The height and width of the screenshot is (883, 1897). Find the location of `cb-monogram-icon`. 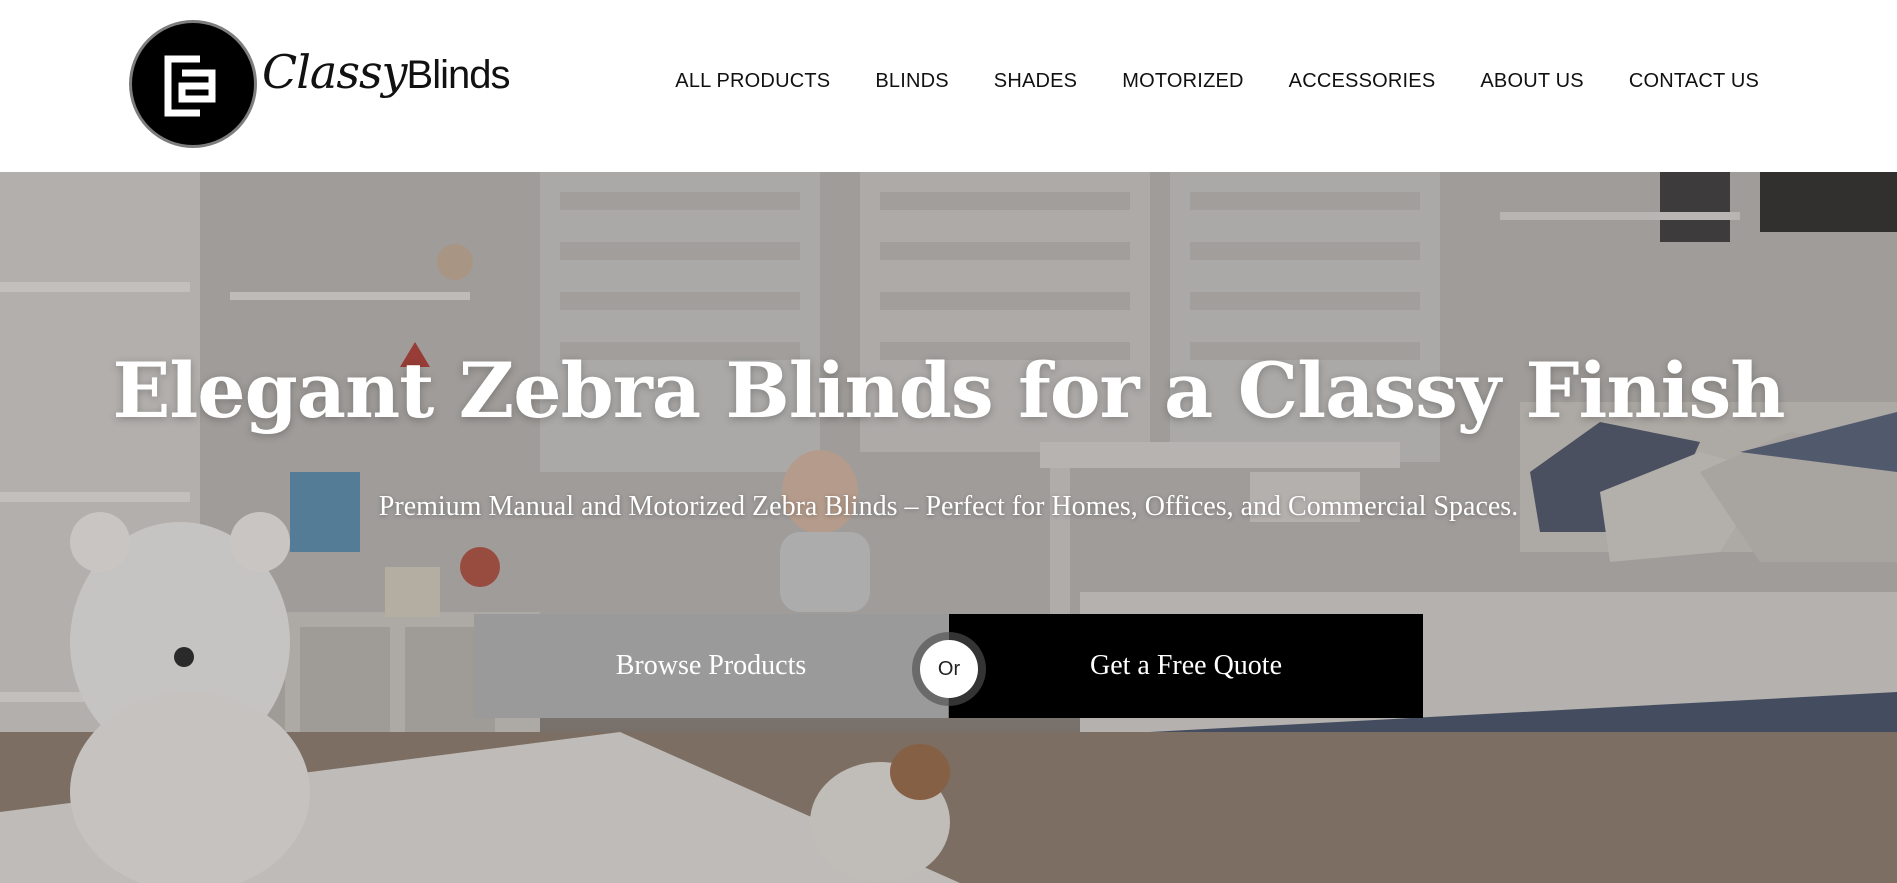

cb-monogram-icon is located at coordinates (190, 86).